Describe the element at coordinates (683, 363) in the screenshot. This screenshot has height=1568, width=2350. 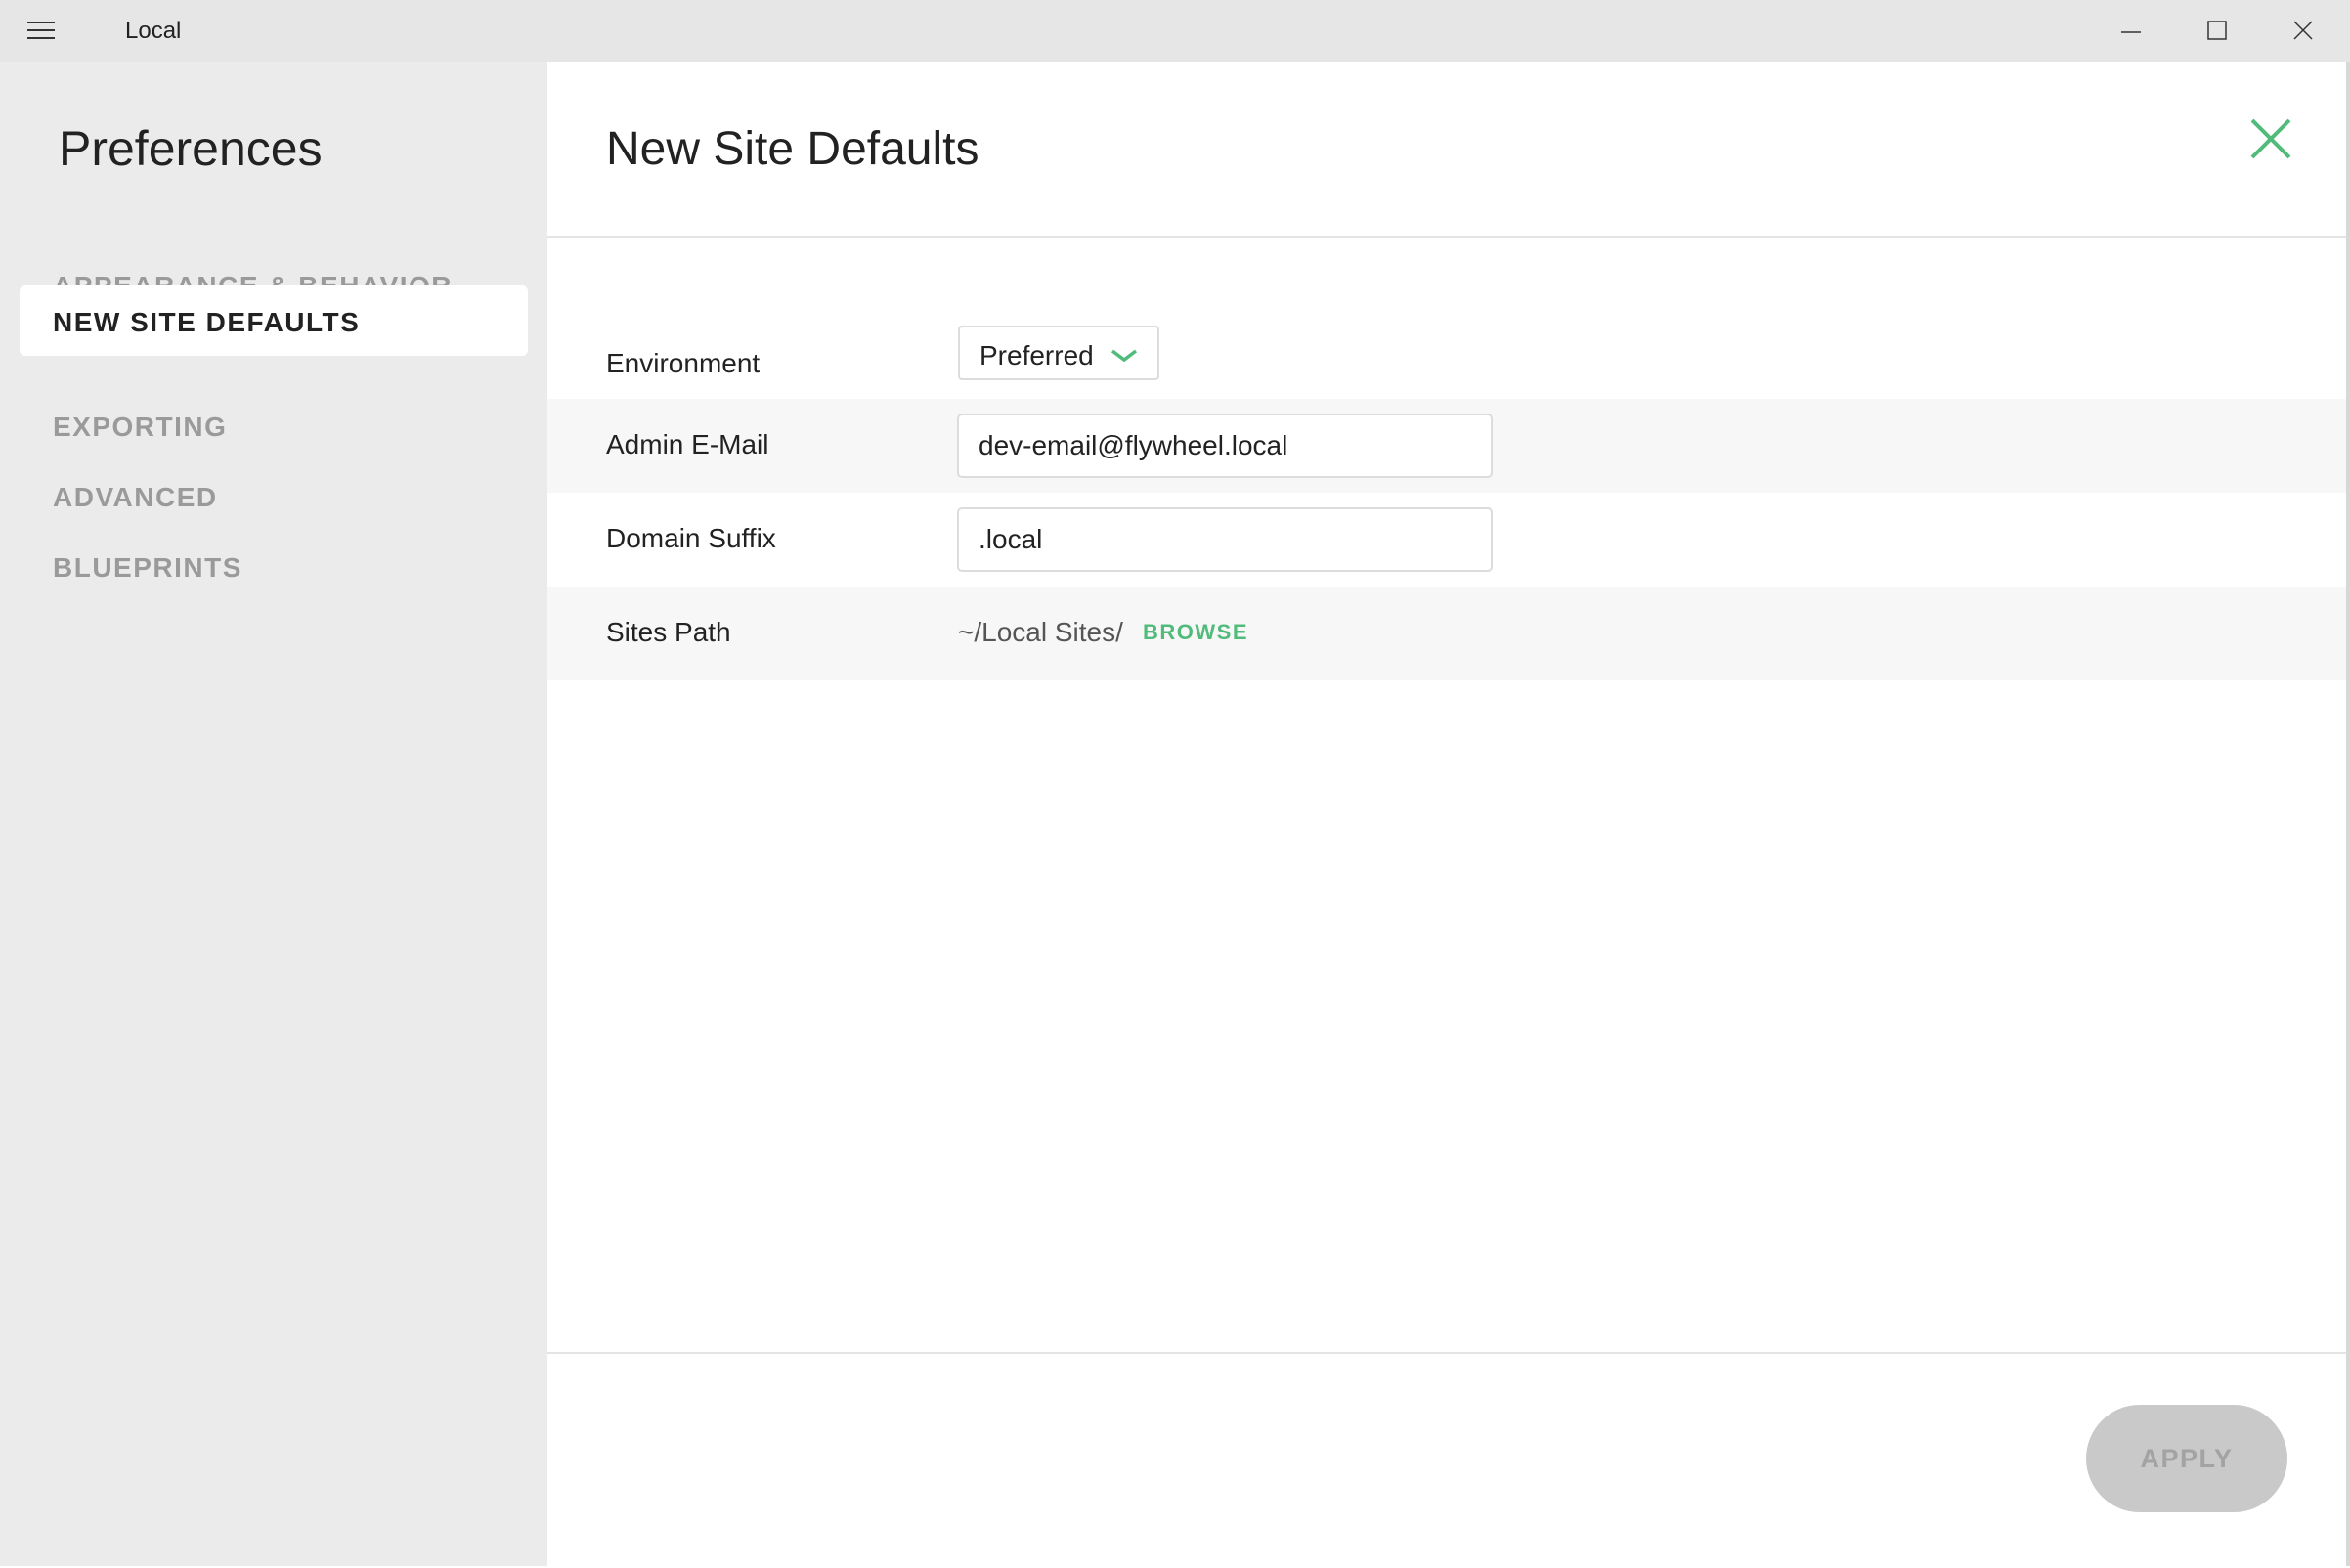
I see `environment-label: Environment` at that location.